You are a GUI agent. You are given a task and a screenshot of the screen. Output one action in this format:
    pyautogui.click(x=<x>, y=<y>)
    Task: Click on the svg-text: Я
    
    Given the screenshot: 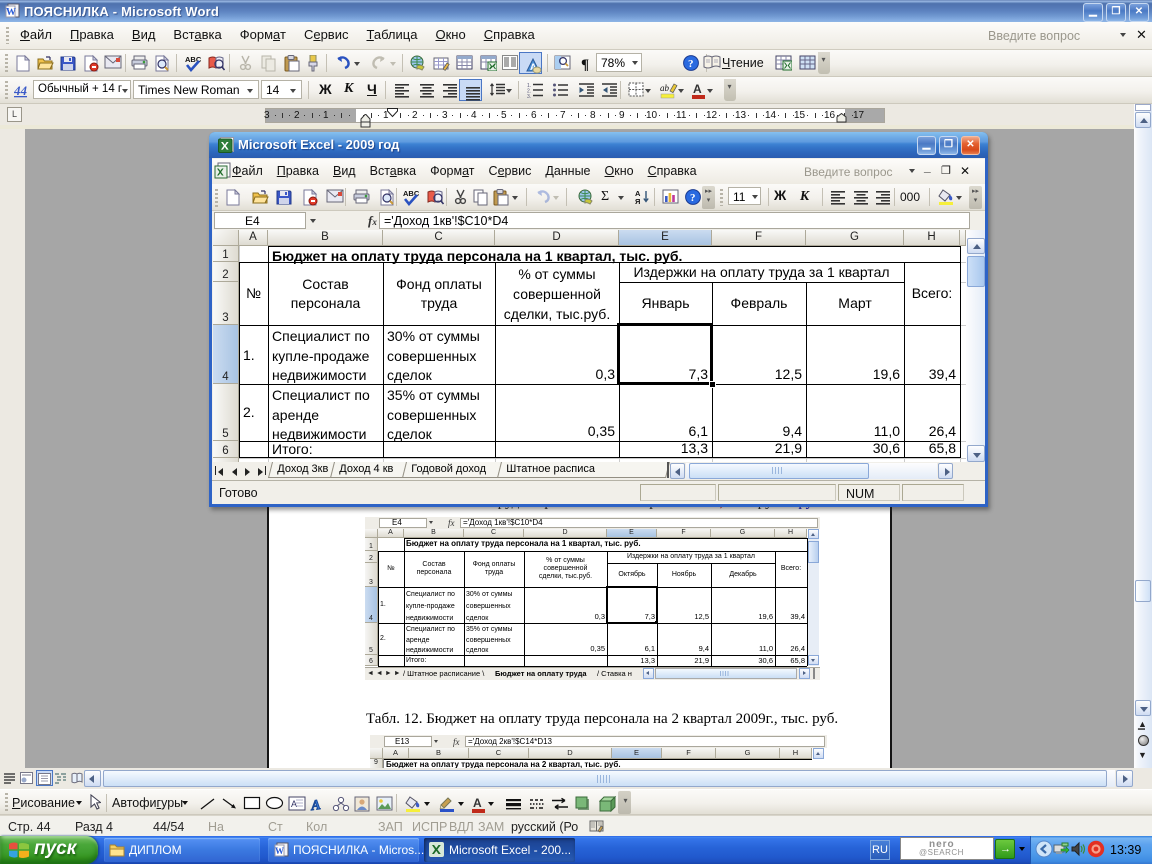 What is the action you would take?
    pyautogui.click(x=637, y=201)
    